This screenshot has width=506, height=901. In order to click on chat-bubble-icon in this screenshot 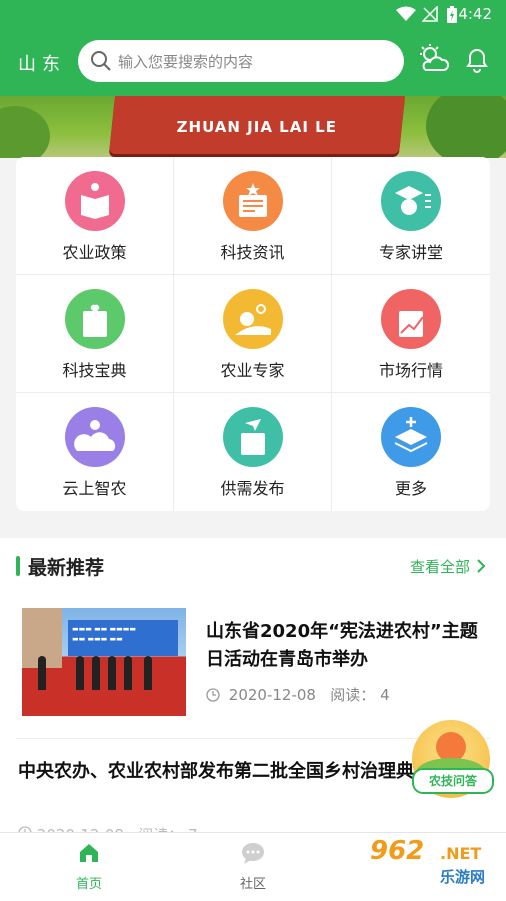, I will do `click(253, 853)`.